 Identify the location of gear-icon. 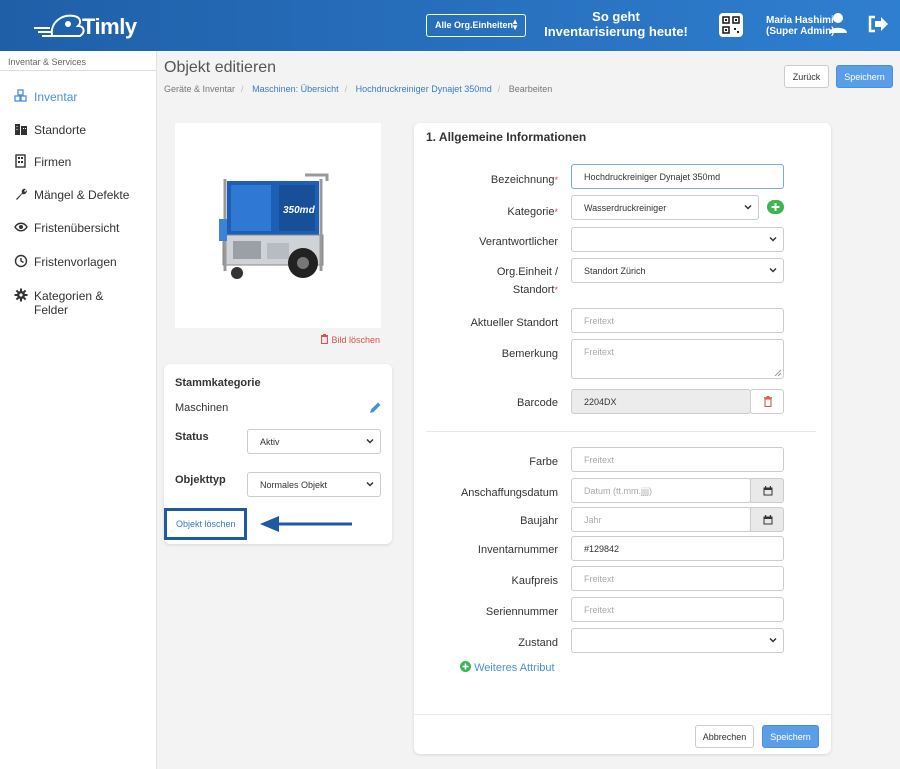
(21, 295).